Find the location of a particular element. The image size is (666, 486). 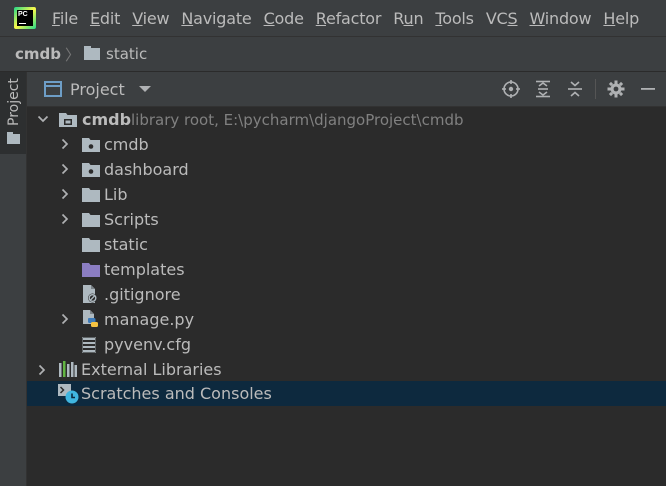

menu-label-post: iew is located at coordinates (156, 18).